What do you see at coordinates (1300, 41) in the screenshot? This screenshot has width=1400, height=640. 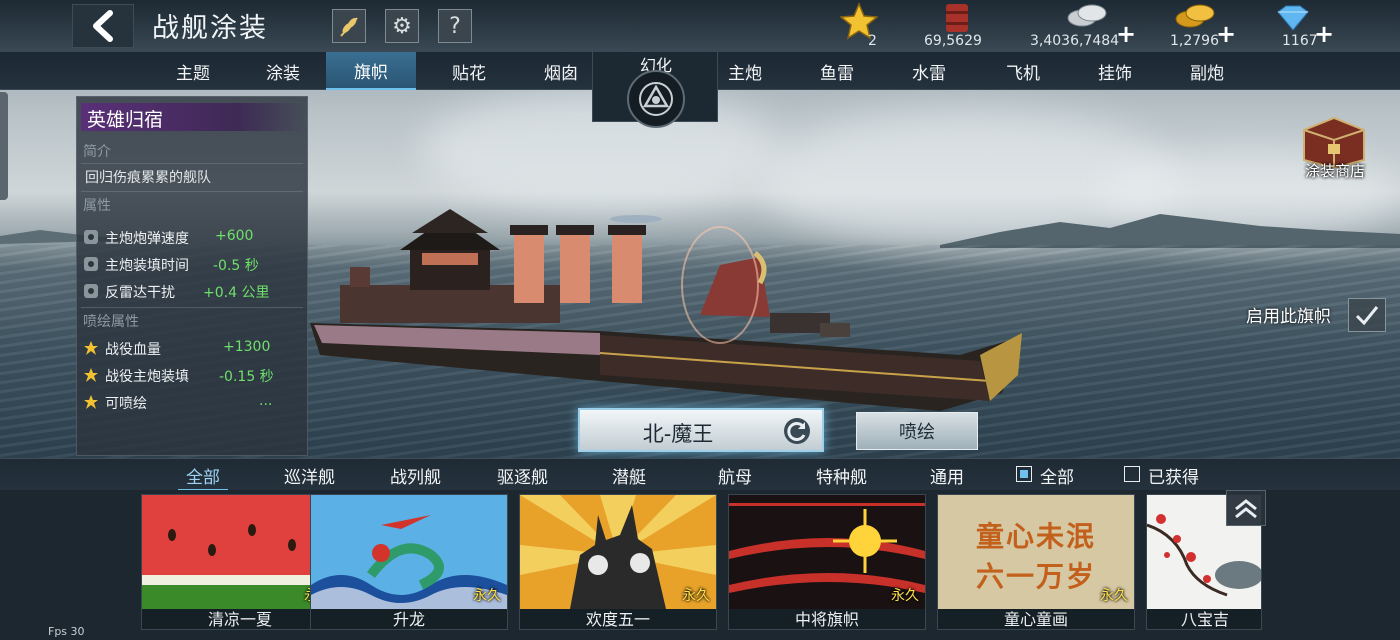 I see `diamond-count: 1167` at bounding box center [1300, 41].